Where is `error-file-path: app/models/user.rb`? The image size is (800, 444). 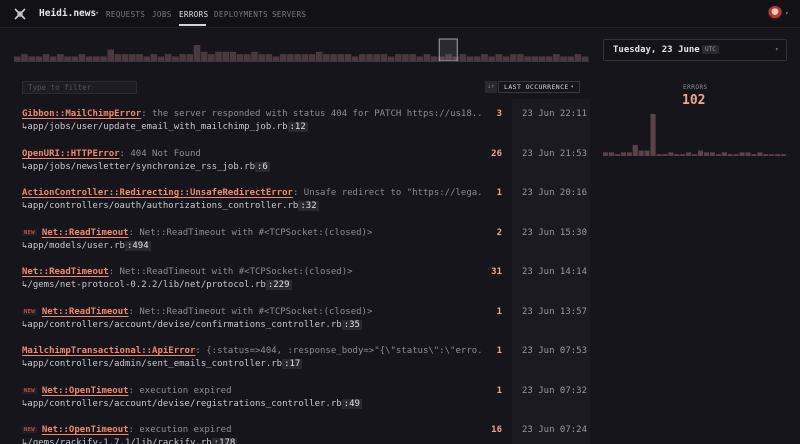
error-file-path: app/models/user.rb is located at coordinates (76, 245).